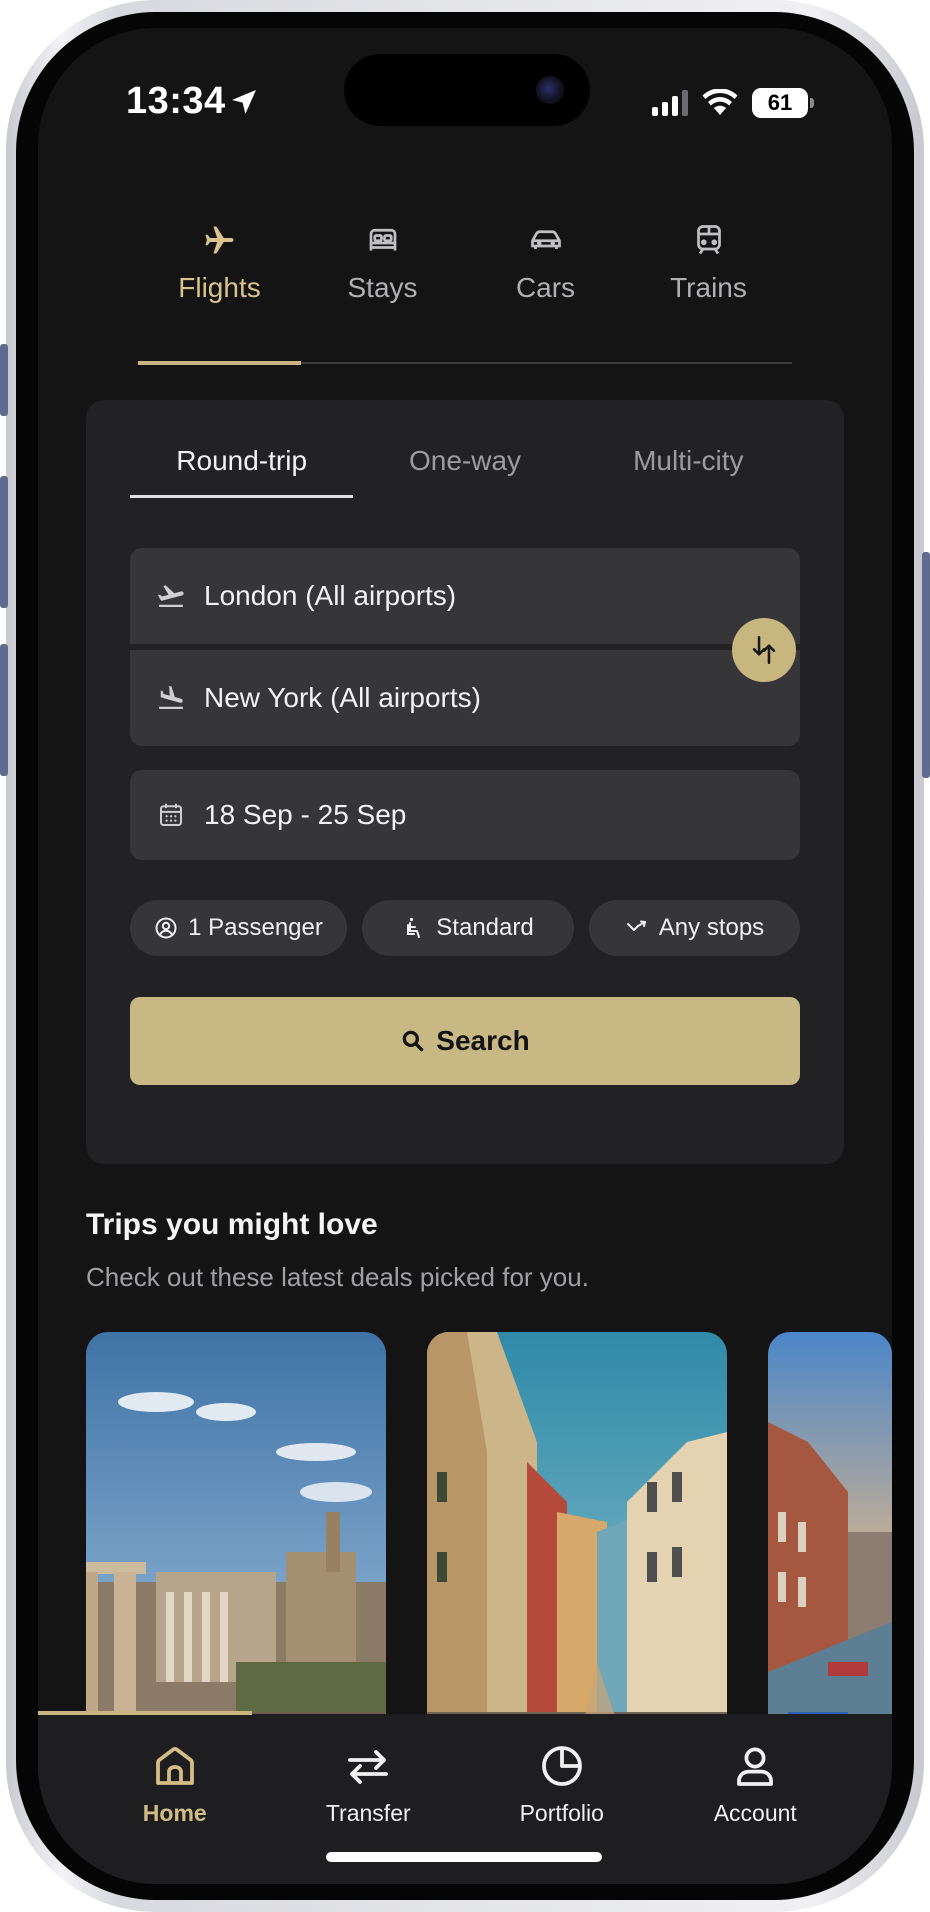  What do you see at coordinates (4, 380) in the screenshot?
I see `action-button` at bounding box center [4, 380].